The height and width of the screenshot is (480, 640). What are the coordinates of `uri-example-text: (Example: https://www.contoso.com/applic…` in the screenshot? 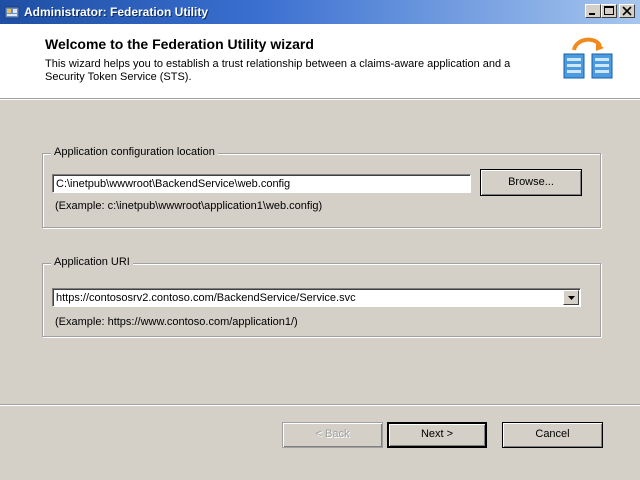 It's located at (176, 322).